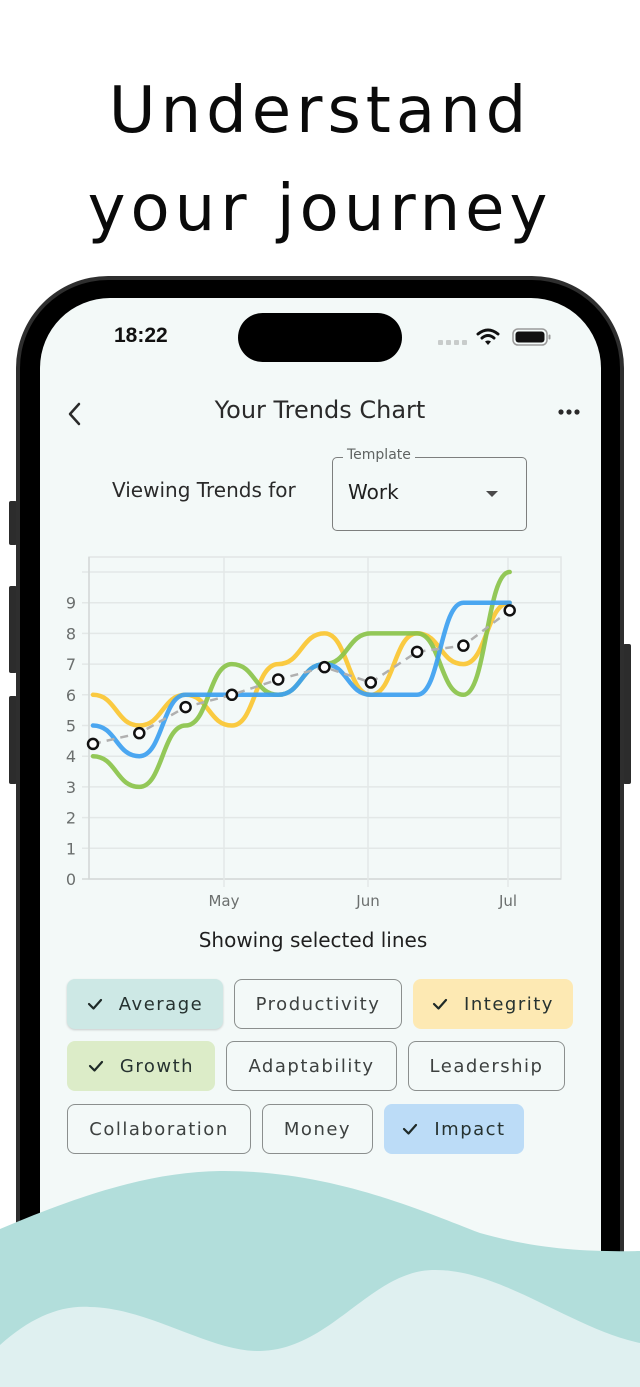  I want to click on chip-adaptability: Adaptability, so click(311, 1066).